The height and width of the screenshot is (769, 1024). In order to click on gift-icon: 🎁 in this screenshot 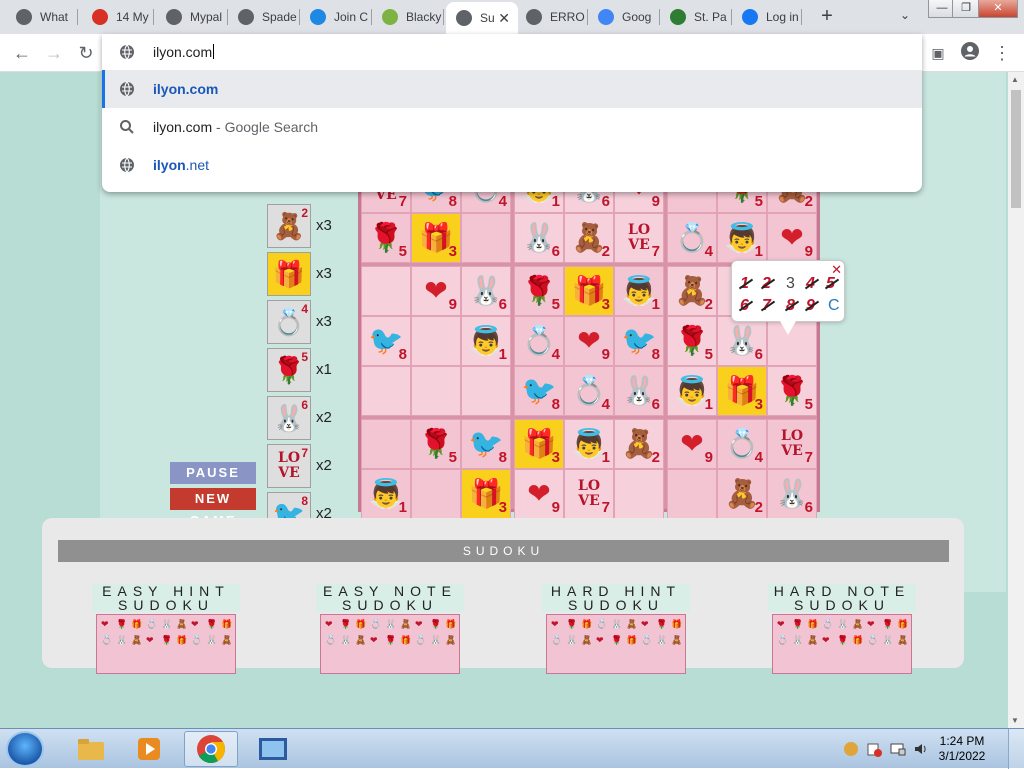, I will do `click(289, 274)`.